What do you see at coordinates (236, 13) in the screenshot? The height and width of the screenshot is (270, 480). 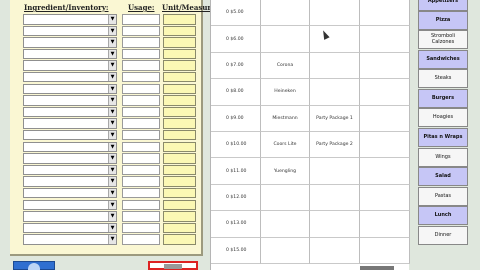 I see `grid-cell: 0 $5.00` at bounding box center [236, 13].